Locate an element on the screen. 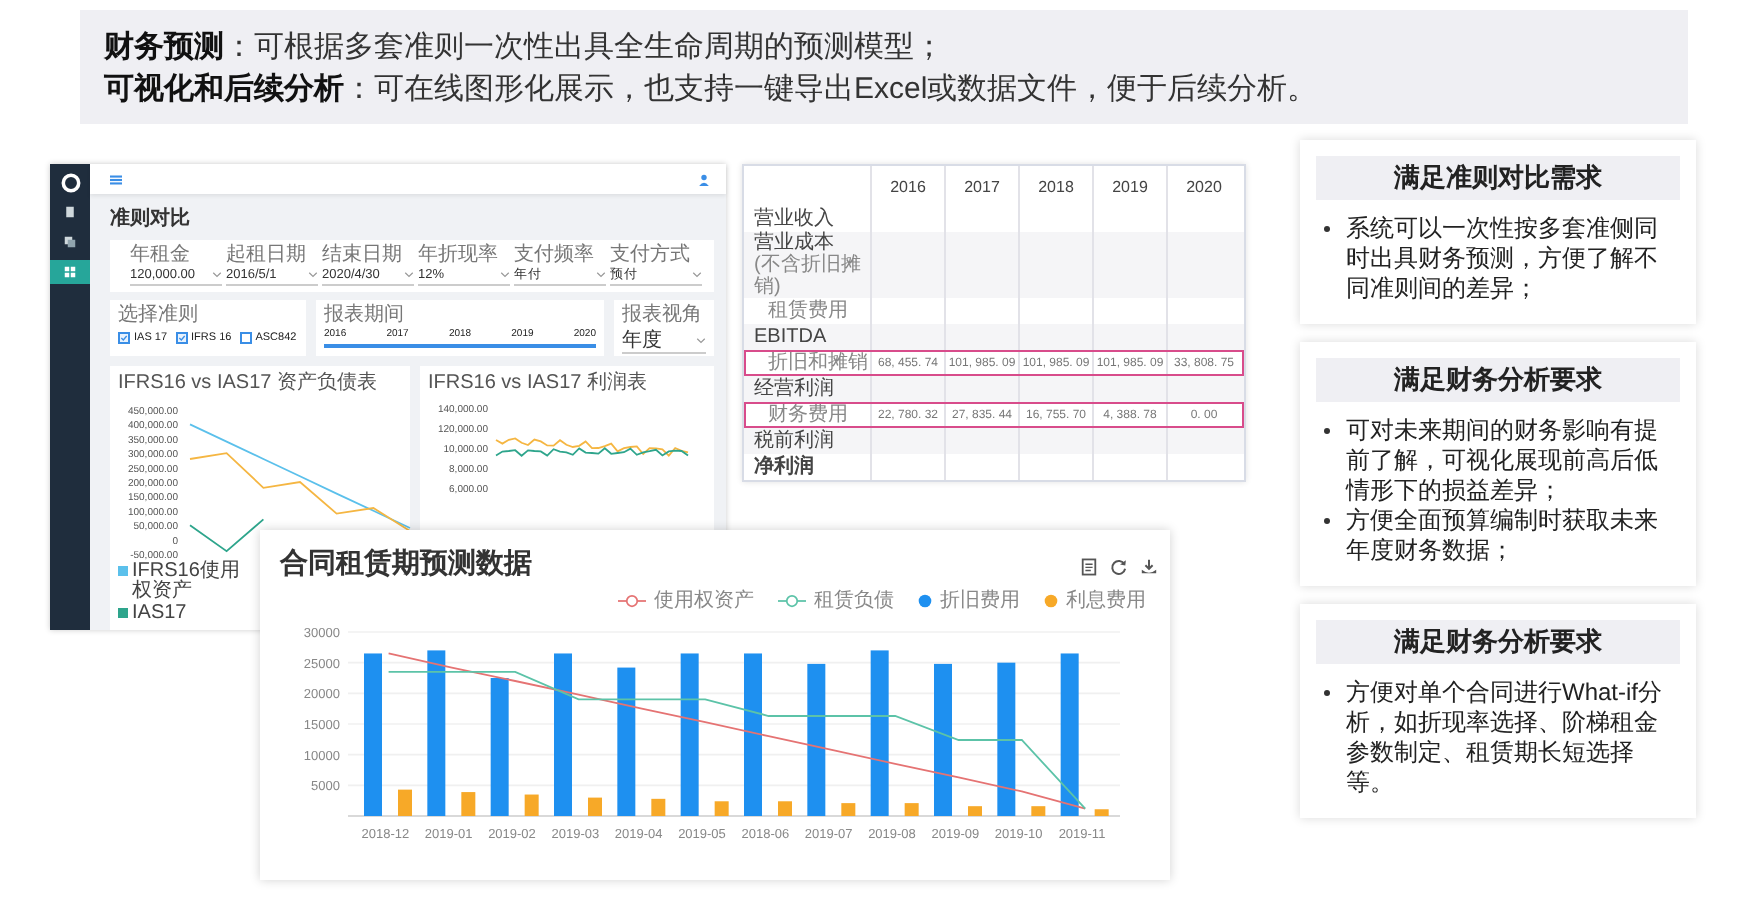  legend-label: 使用权资产 is located at coordinates (704, 601).